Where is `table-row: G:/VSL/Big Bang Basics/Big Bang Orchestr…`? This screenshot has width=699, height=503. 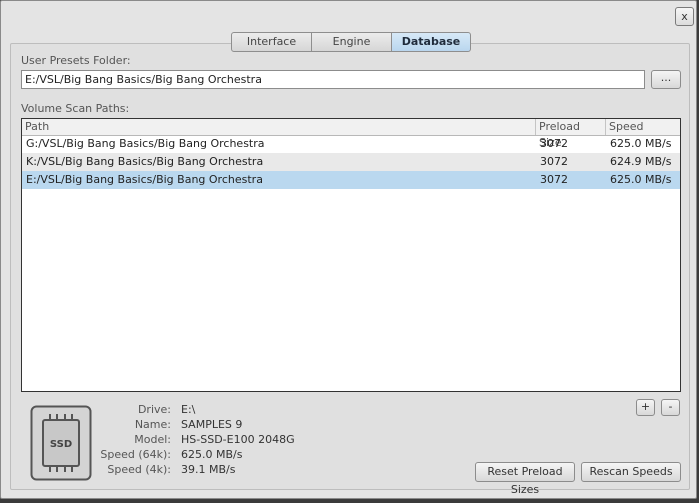 table-row: G:/VSL/Big Bang Basics/Big Bang Orchestr… is located at coordinates (351, 144).